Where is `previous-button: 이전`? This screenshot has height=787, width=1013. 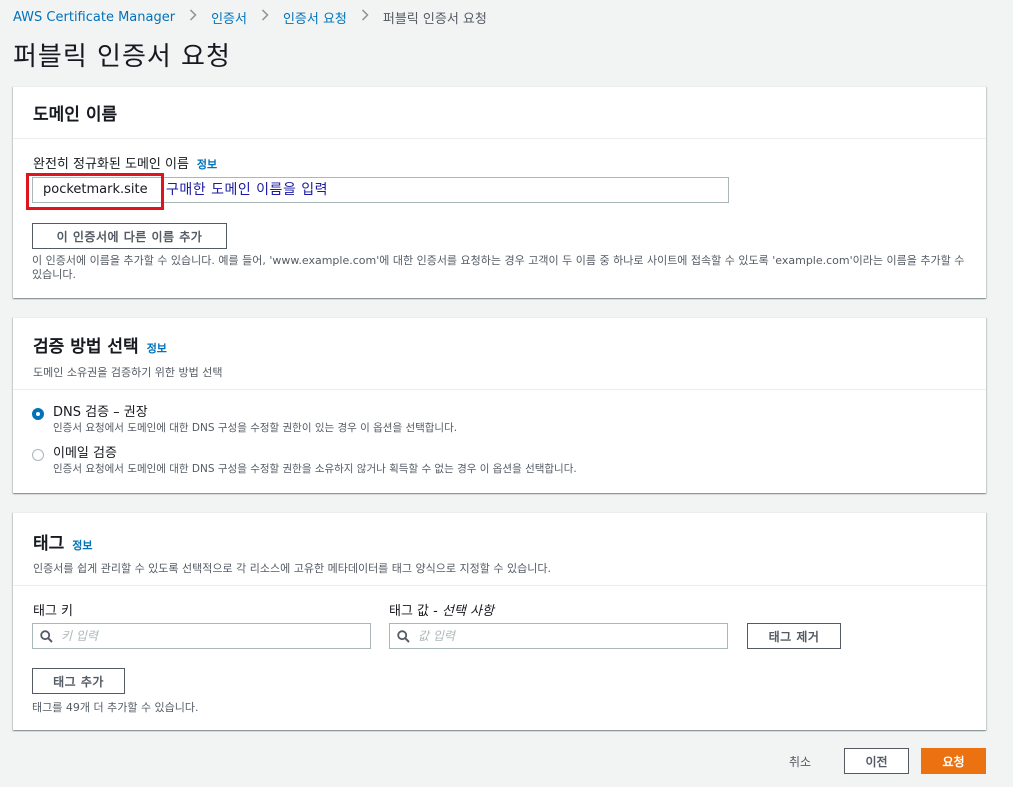 previous-button: 이전 is located at coordinates (876, 761).